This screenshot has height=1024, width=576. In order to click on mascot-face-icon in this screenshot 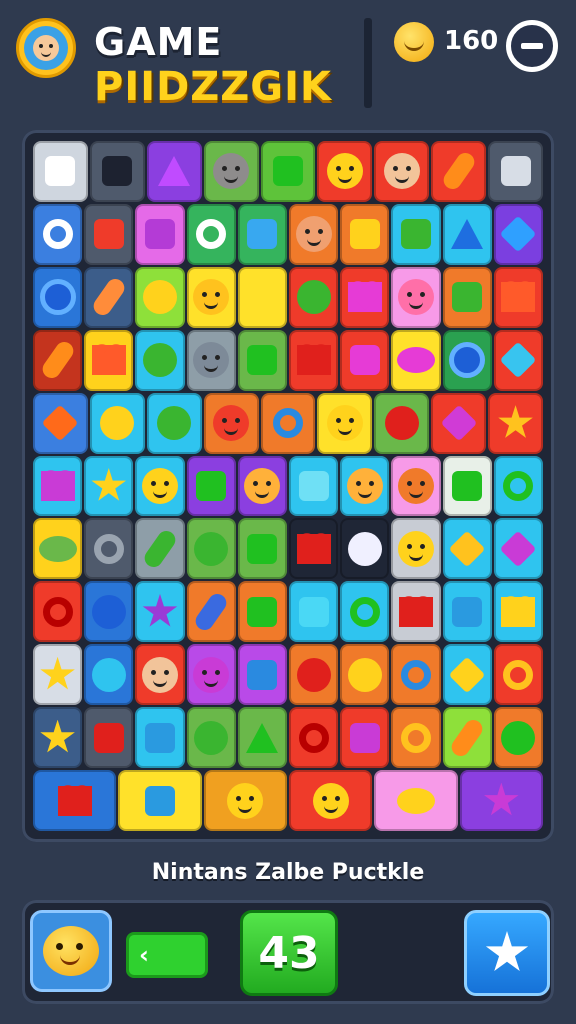, I will do `click(46, 48)`.